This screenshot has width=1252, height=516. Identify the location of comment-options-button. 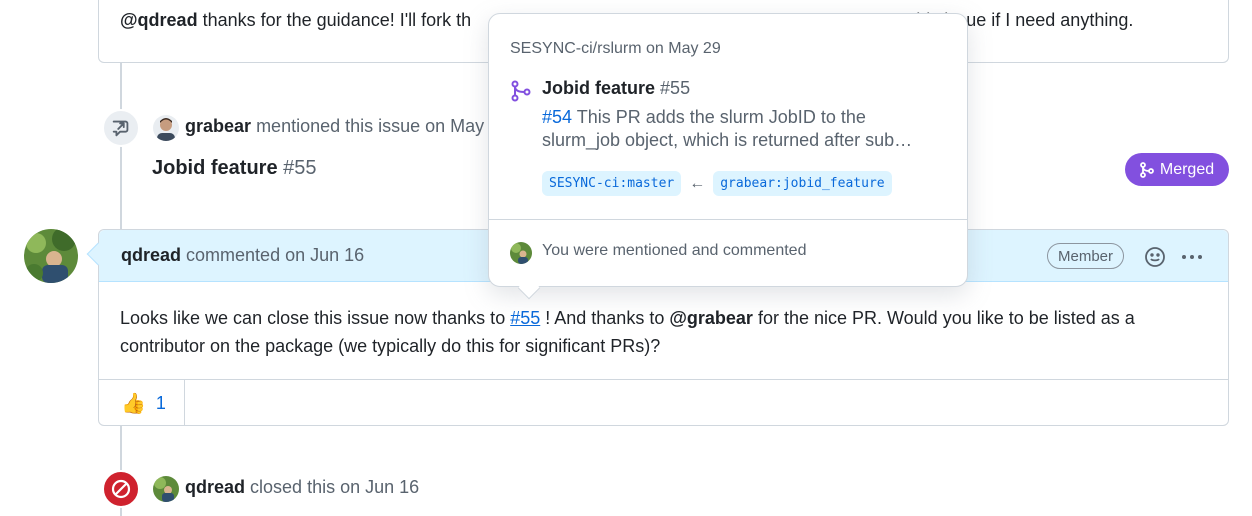
(1192, 257).